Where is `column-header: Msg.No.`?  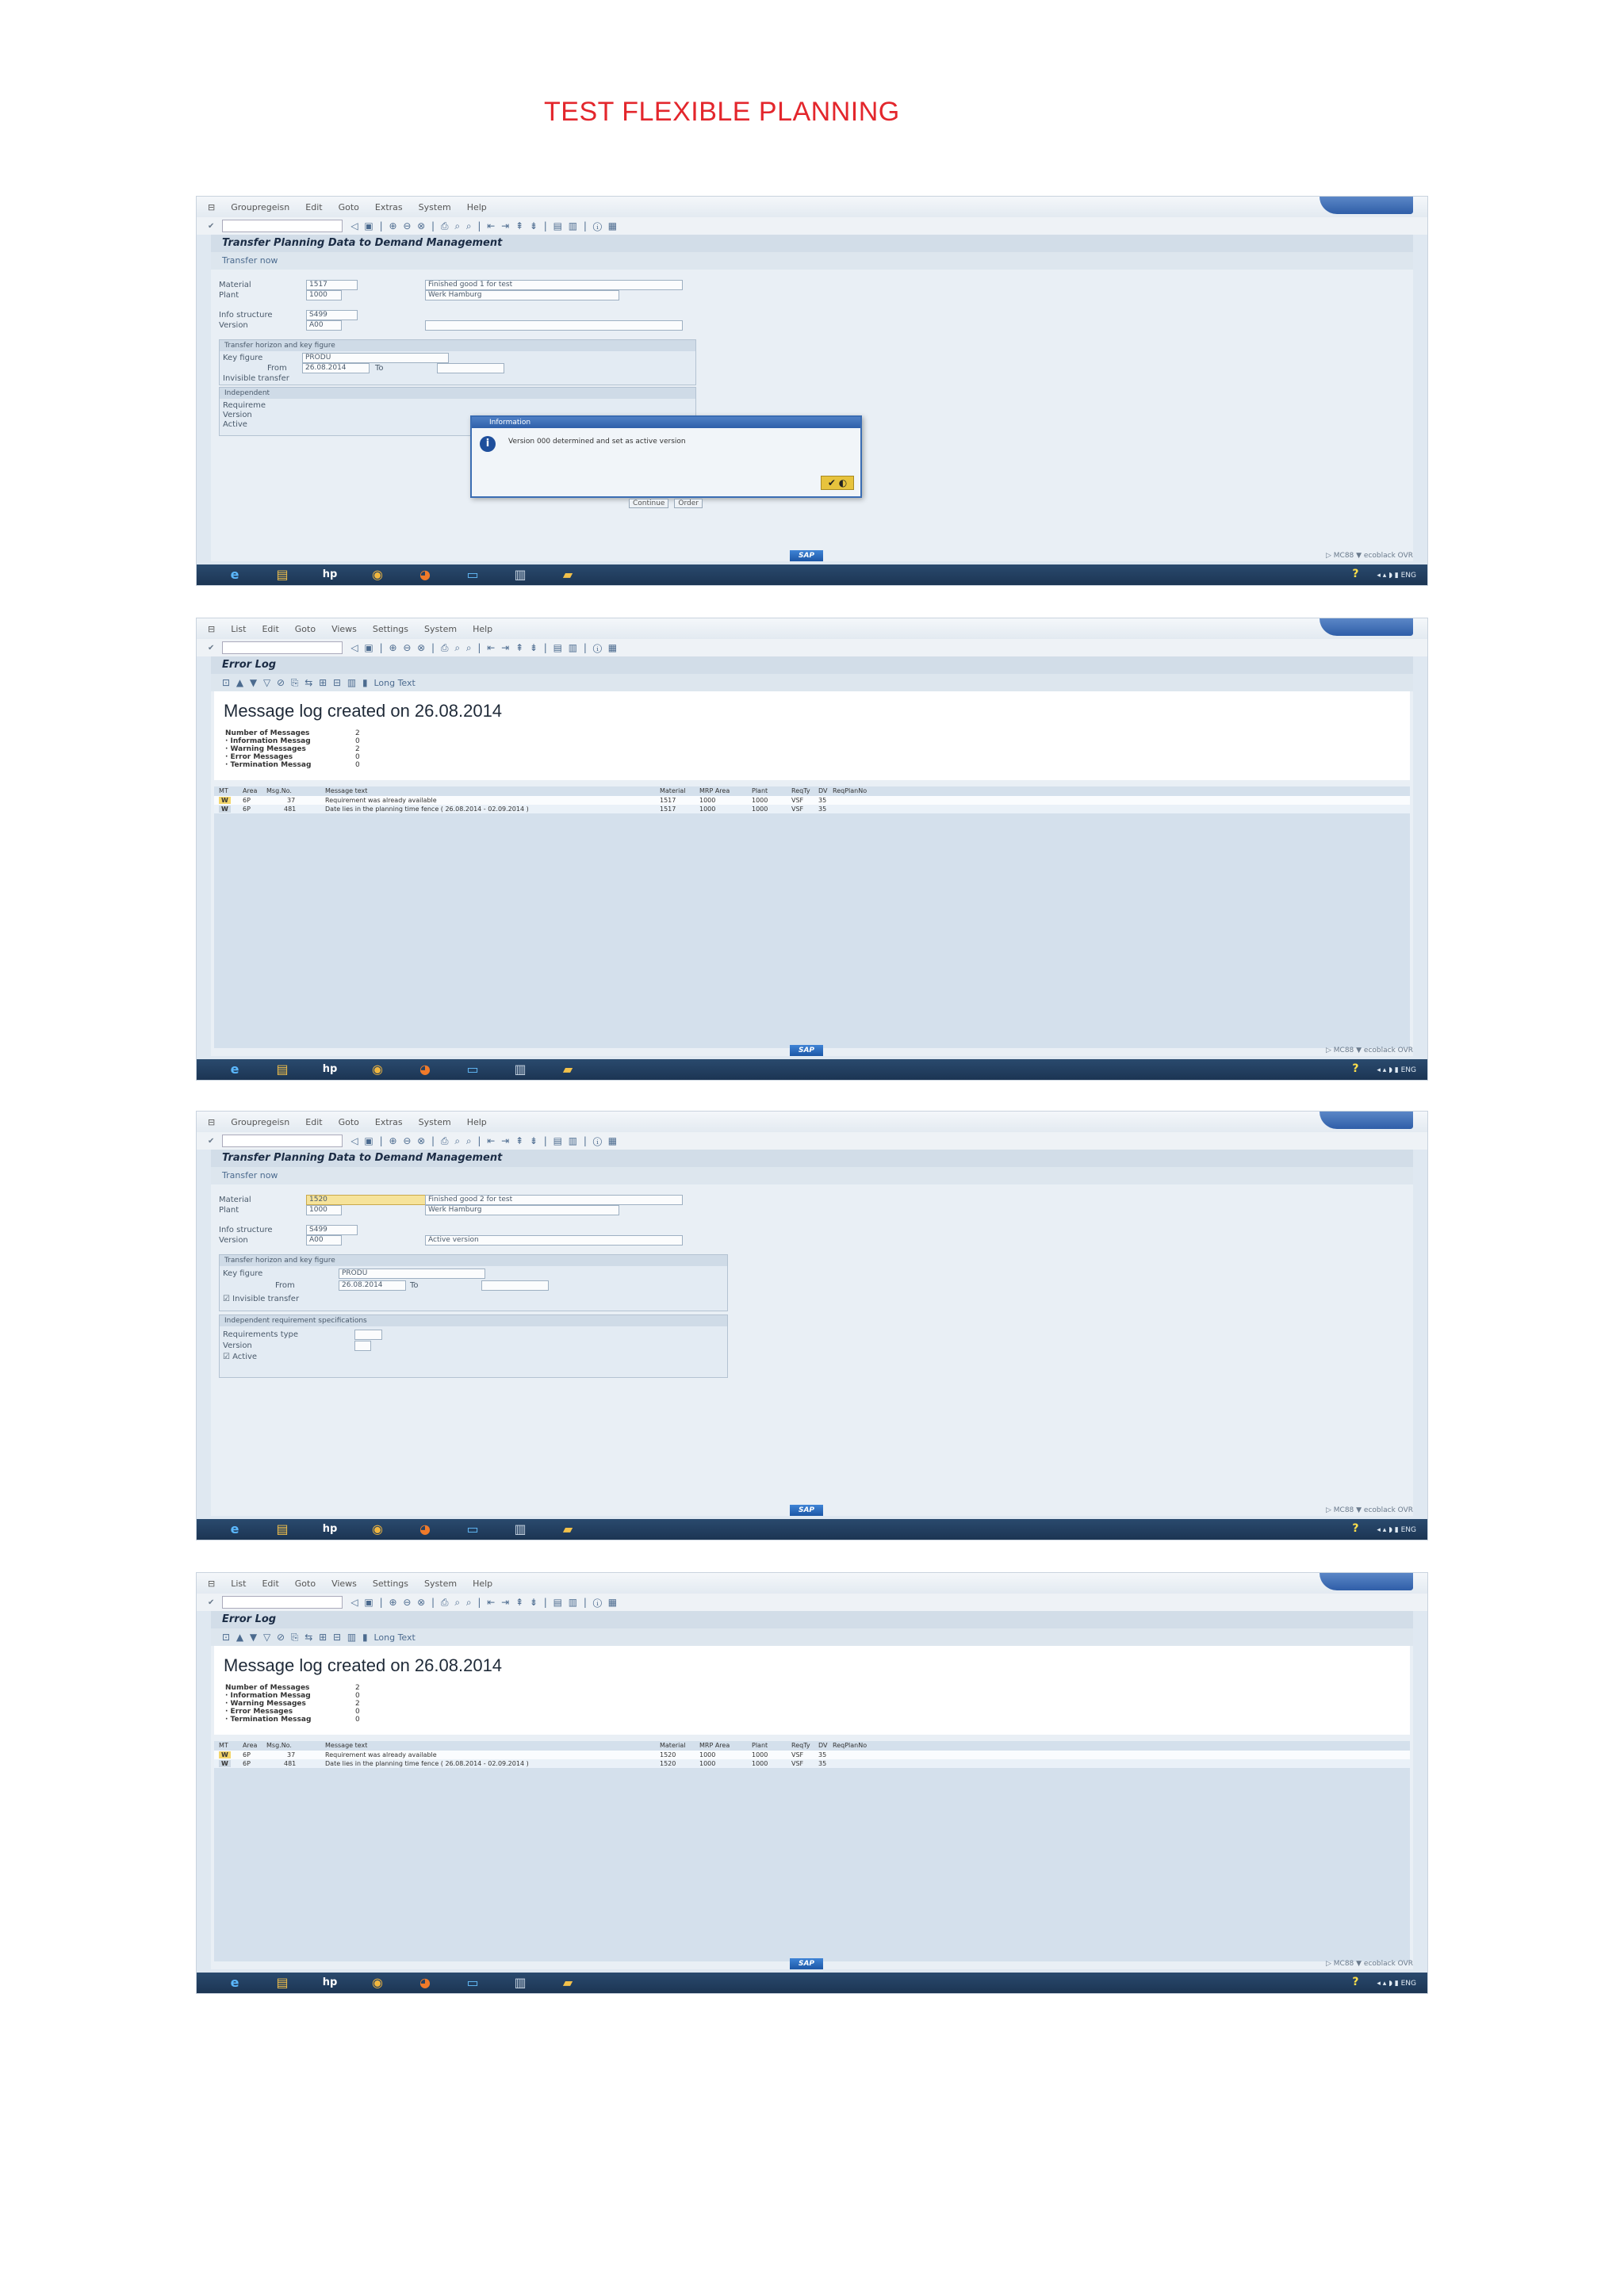
column-header: Msg.No. is located at coordinates (279, 791).